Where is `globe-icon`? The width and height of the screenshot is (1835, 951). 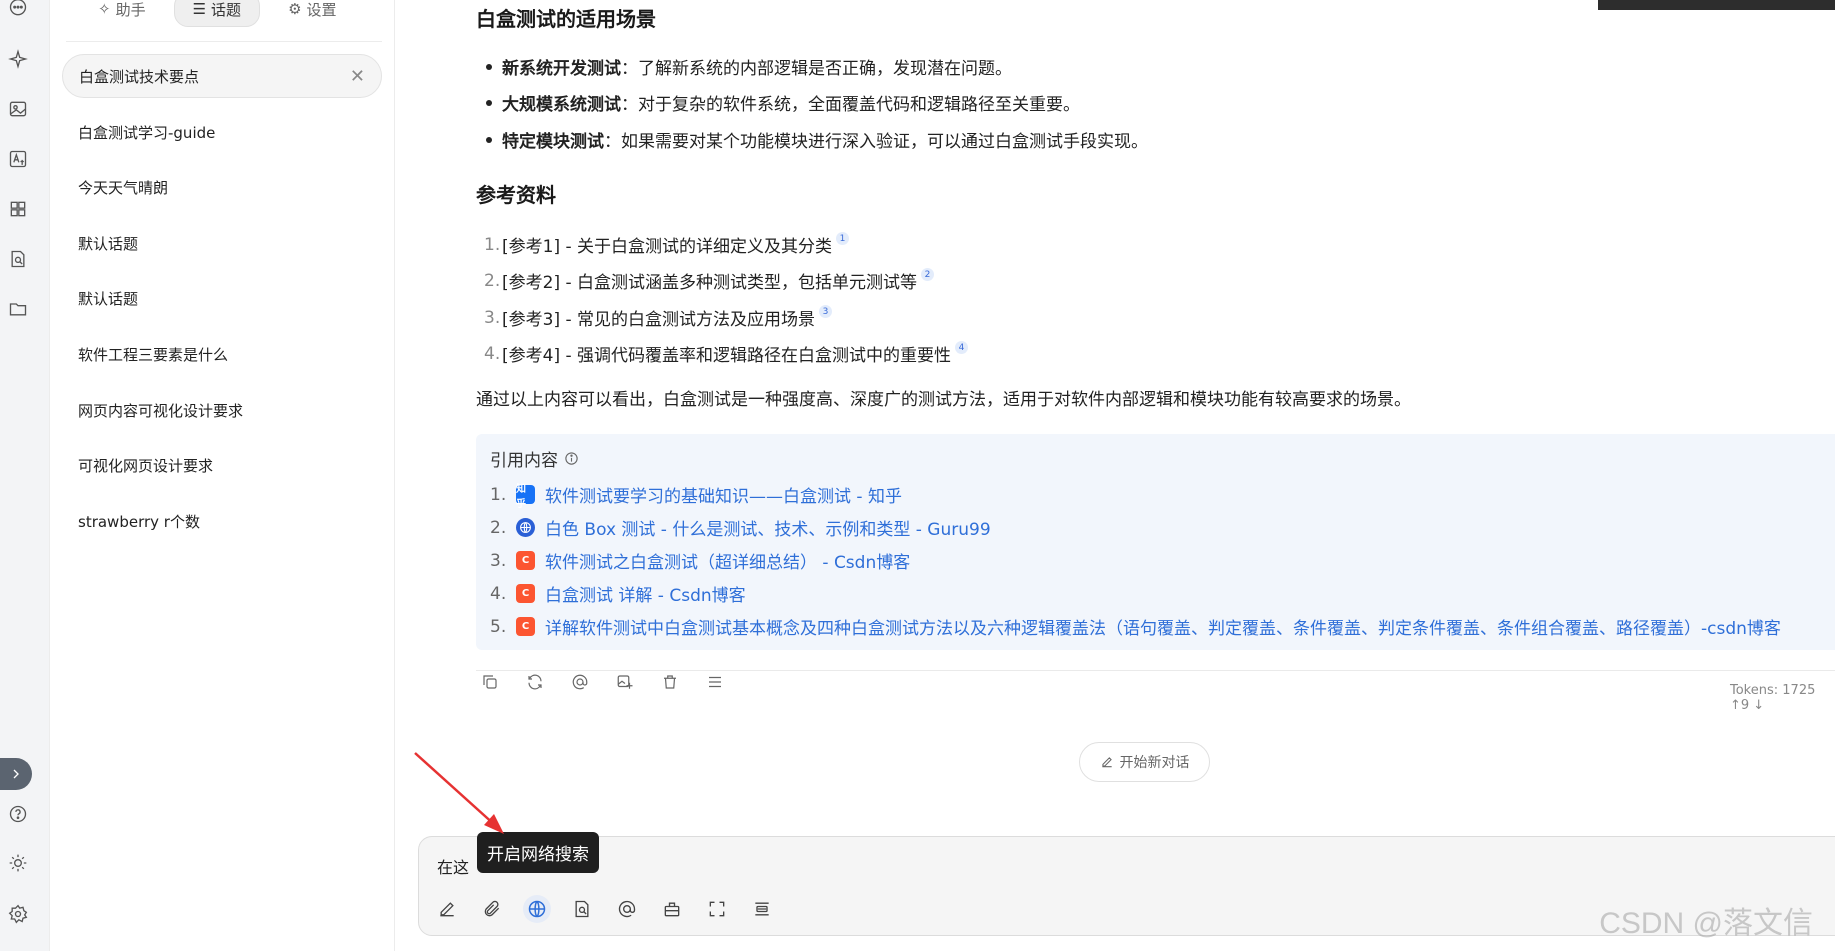 globe-icon is located at coordinates (525, 527).